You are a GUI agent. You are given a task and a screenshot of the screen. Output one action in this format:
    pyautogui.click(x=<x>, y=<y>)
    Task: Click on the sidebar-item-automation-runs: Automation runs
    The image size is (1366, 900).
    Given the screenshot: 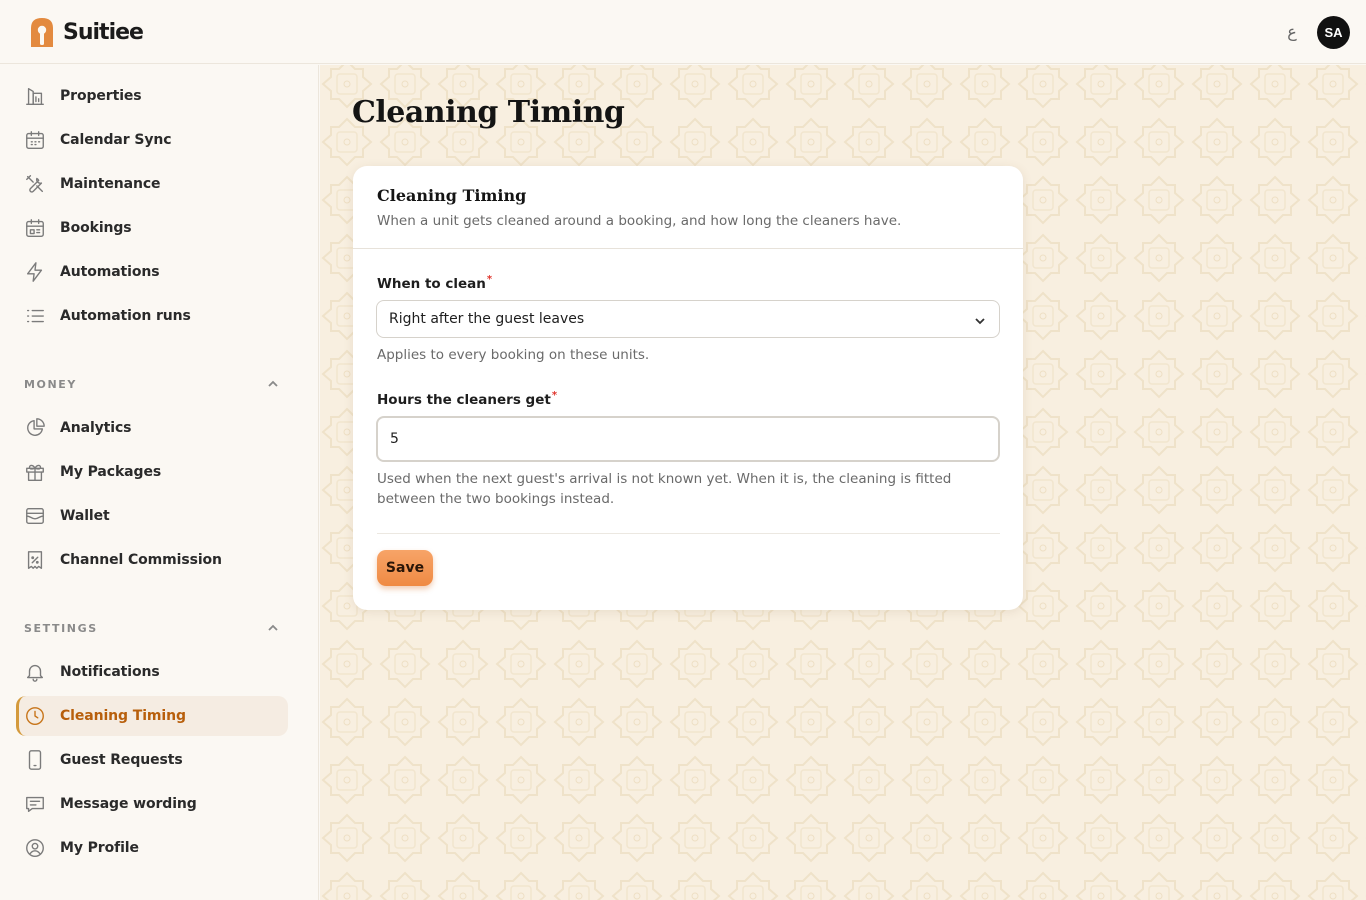 What is the action you would take?
    pyautogui.click(x=152, y=316)
    